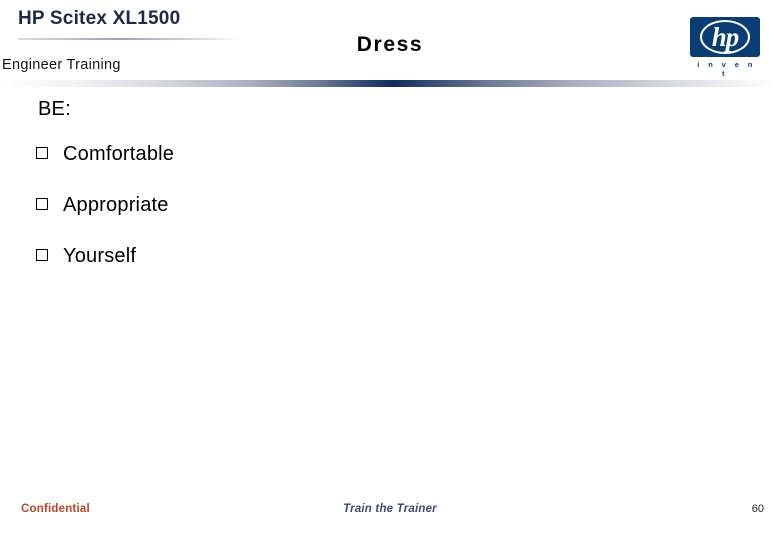 The height and width of the screenshot is (540, 780). I want to click on hp-logo-mark: hp ®, so click(725, 37).